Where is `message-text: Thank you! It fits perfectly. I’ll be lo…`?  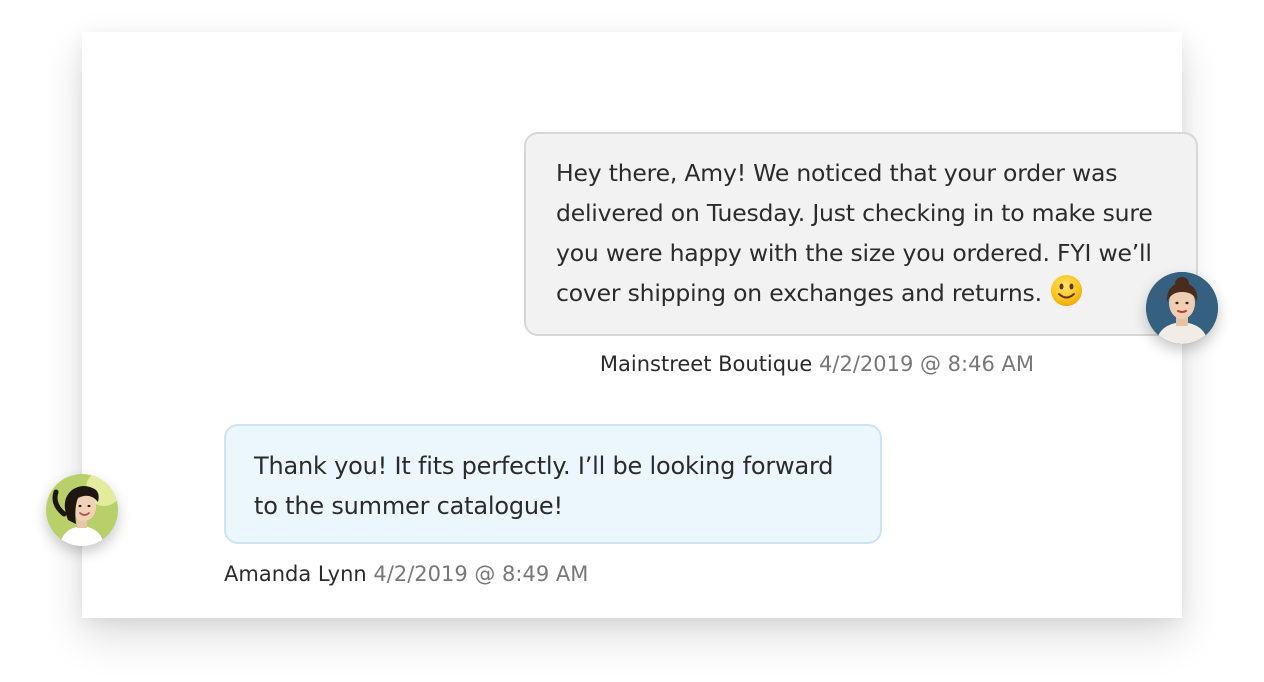 message-text: Thank you! It fits perfectly. I’ll be lo… is located at coordinates (544, 486).